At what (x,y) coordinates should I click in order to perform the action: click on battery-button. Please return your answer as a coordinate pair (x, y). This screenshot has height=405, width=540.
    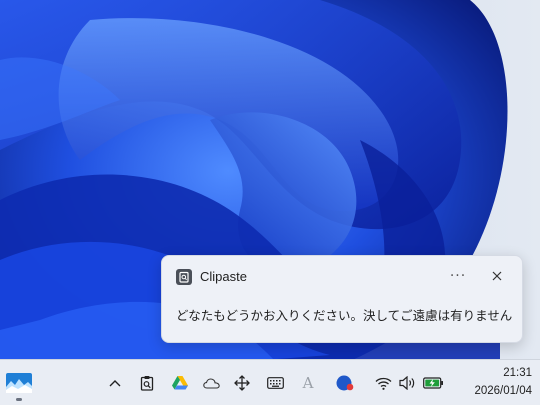
    Looking at the image, I should click on (433, 382).